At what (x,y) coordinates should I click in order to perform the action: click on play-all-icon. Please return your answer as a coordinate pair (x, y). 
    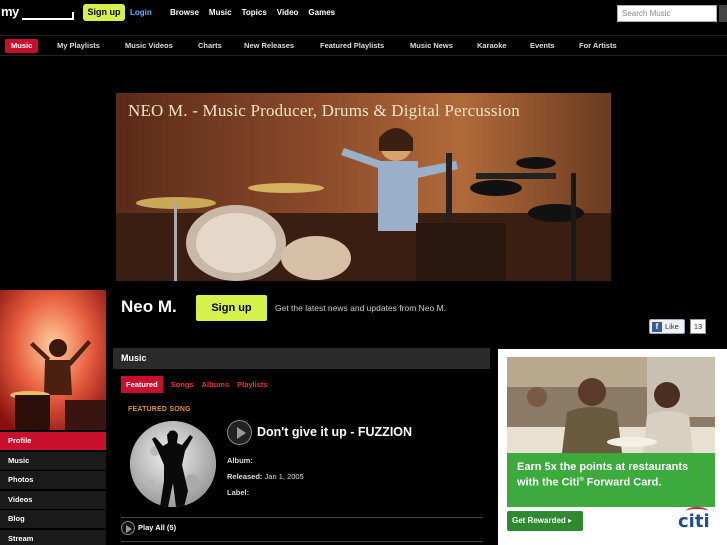
    Looking at the image, I should click on (129, 529).